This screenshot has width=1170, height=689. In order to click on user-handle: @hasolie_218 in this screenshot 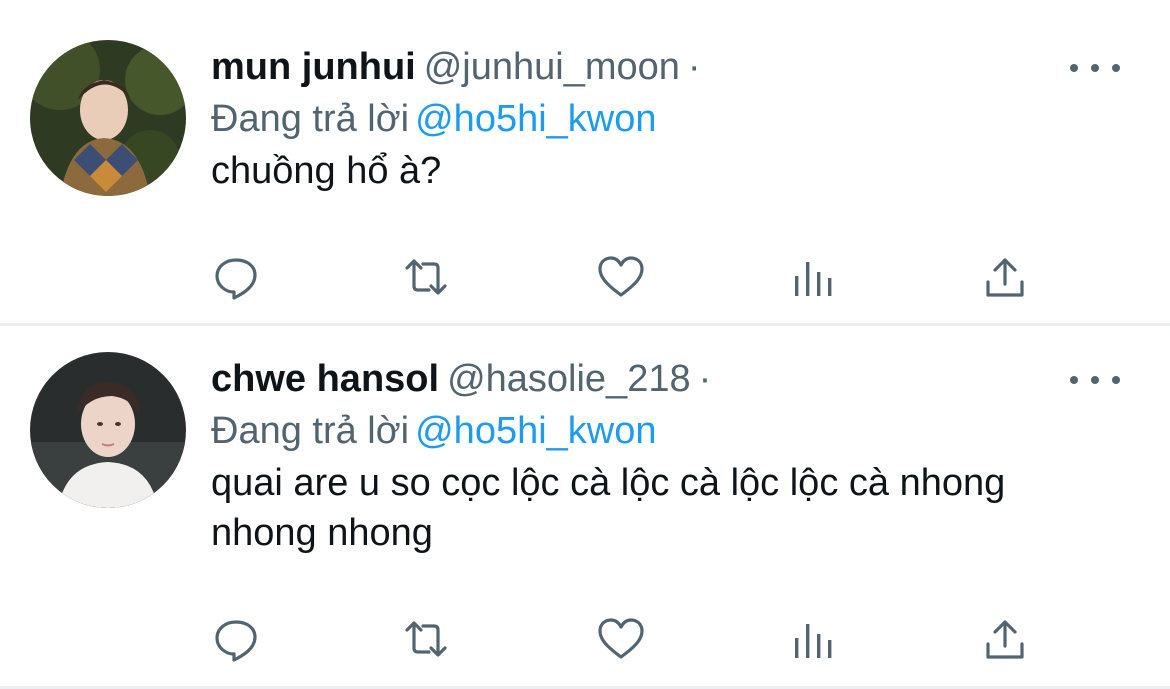, I will do `click(569, 379)`.